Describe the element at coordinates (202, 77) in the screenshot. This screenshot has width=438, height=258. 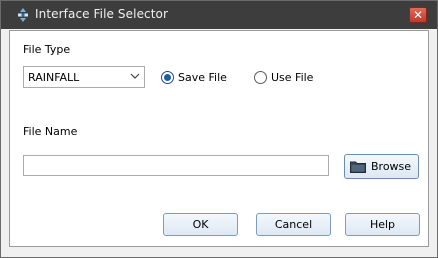
I see `save-file-label: Save File` at that location.